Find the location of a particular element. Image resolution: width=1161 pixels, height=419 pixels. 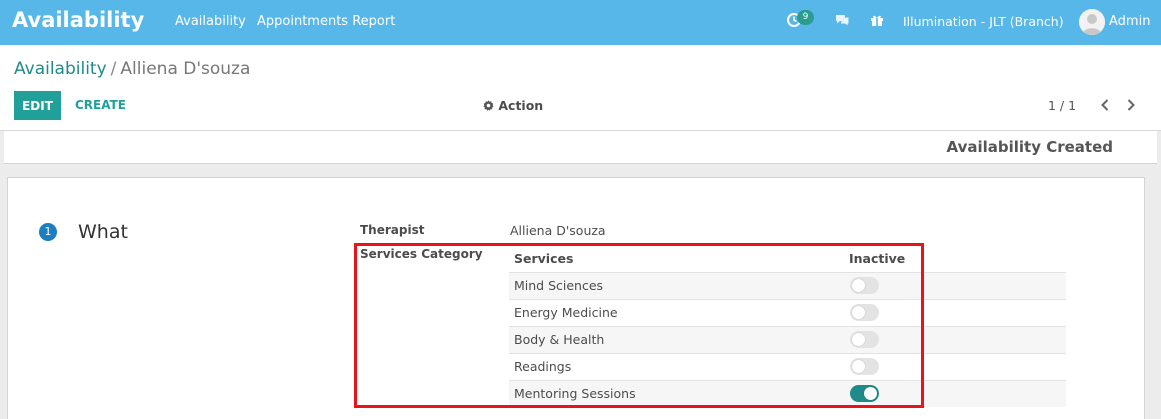

therapist-value: Alliena D'souza is located at coordinates (558, 230).